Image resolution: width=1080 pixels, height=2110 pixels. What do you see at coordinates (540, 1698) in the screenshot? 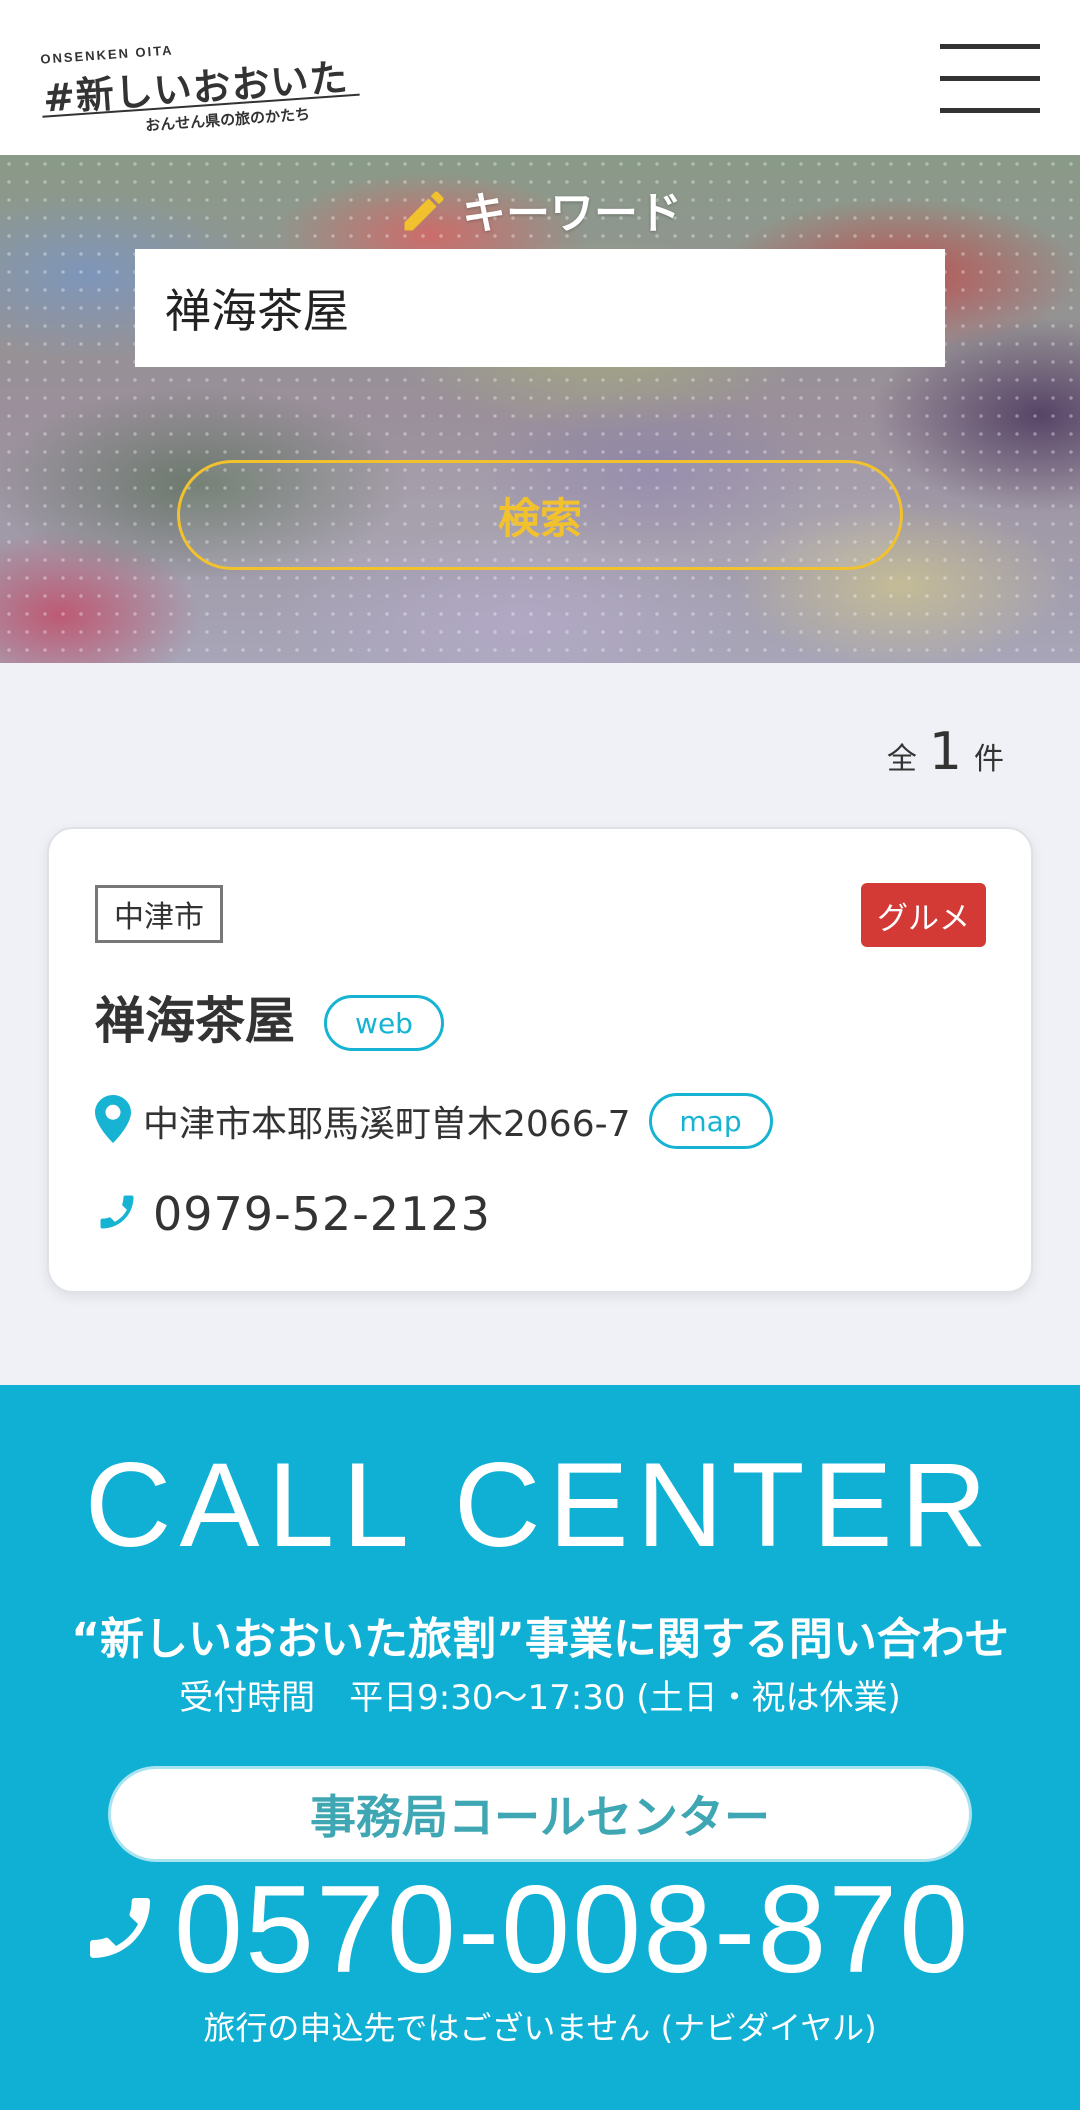
I see `call-center-hours: 受付時間 平日9:30～17:30 (土日・祝は休業)` at bounding box center [540, 1698].